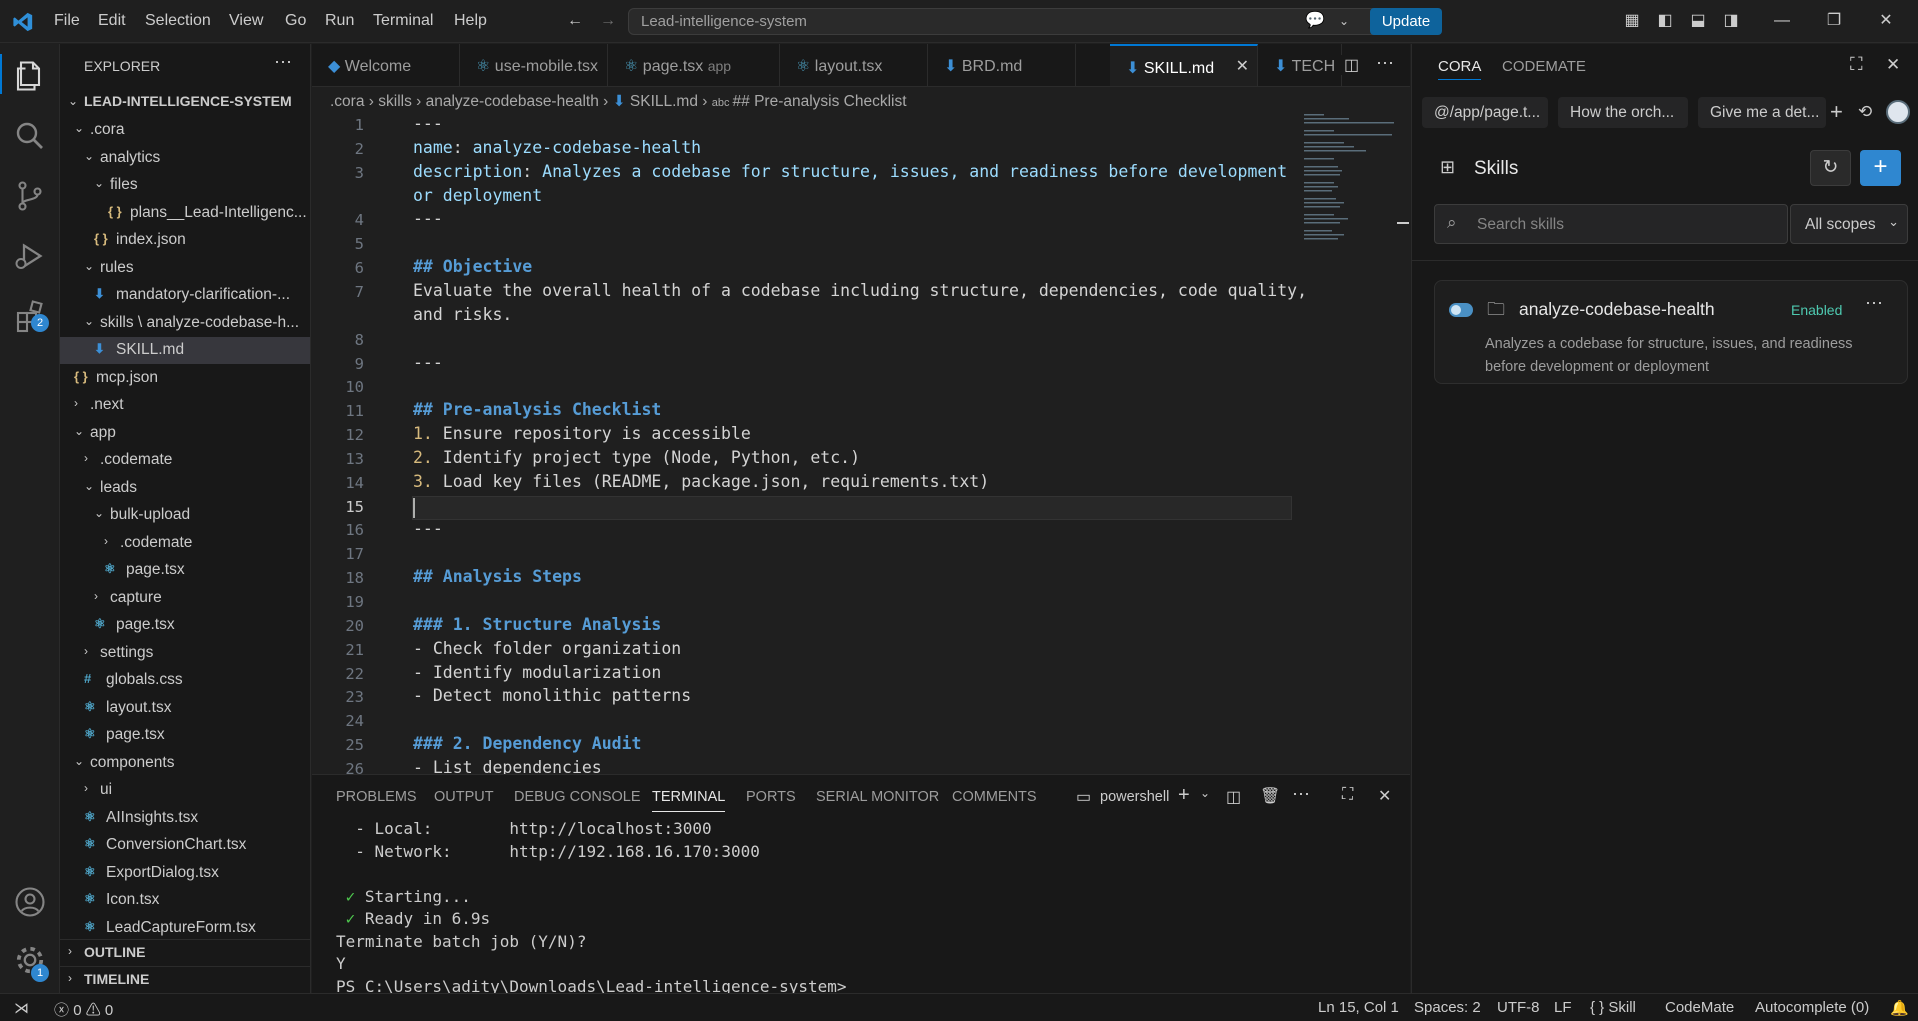  I want to click on tab-skill-md: ⬇ SKILL.md ✕, so click(1184, 65).